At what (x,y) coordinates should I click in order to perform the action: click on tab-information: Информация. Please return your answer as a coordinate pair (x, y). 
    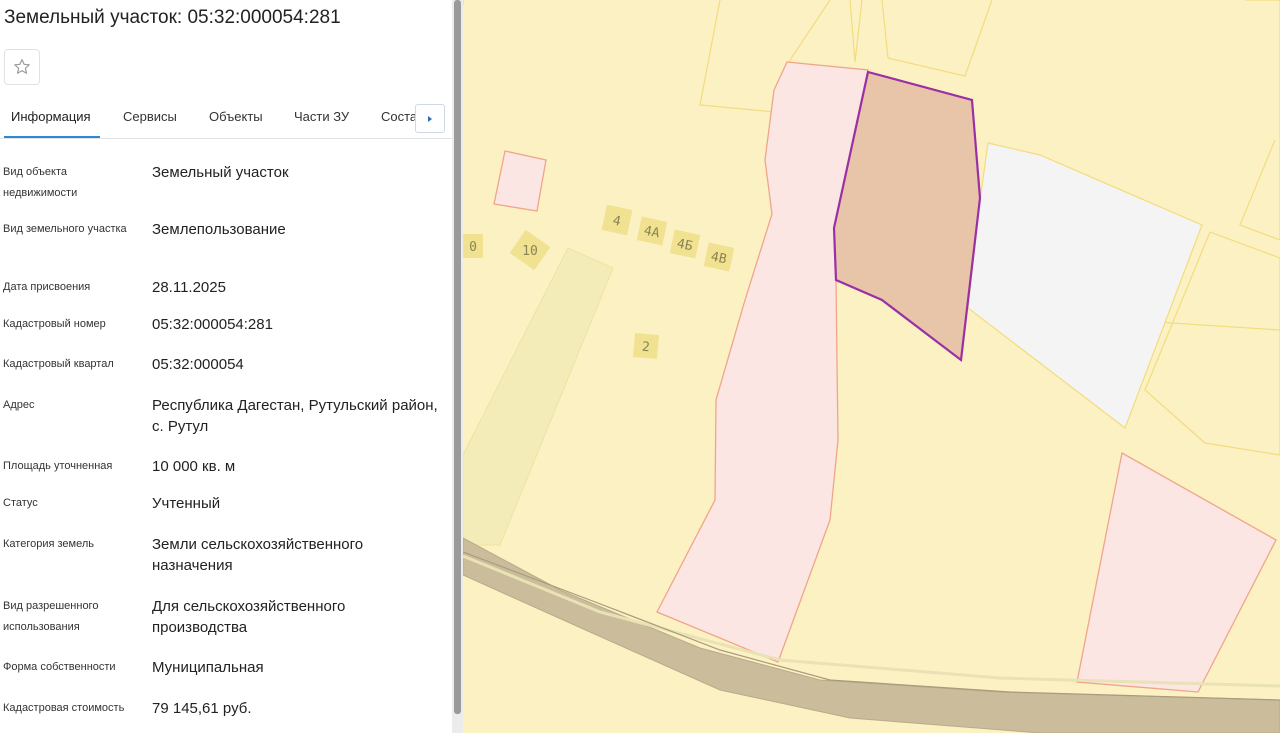
    Looking at the image, I should click on (51, 116).